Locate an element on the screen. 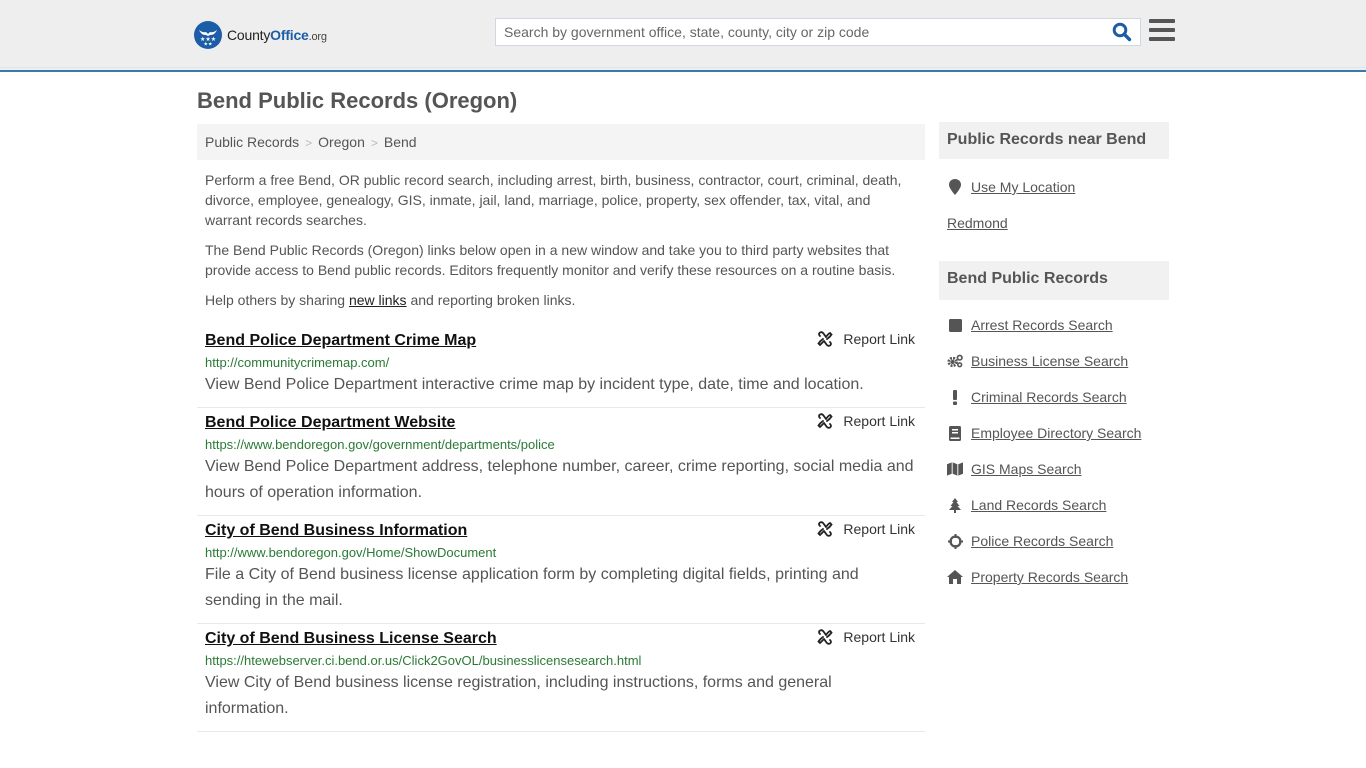 This screenshot has height=768, width=1366. result-title-link: Bend Police Department Crime Map is located at coordinates (340, 341).